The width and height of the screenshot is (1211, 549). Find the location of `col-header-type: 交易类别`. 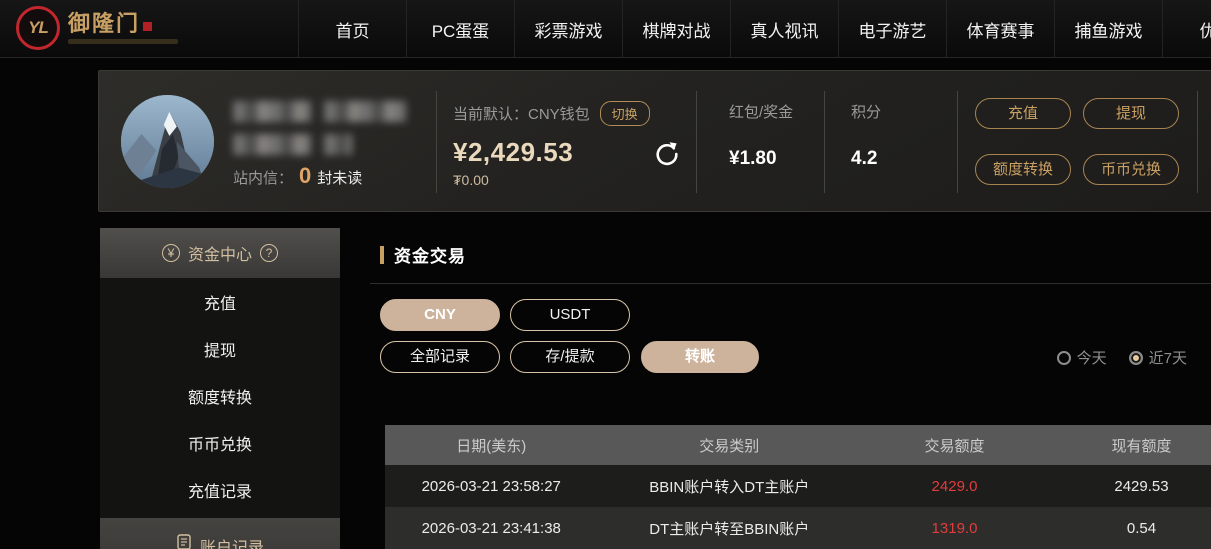

col-header-type: 交易类别 is located at coordinates (729, 446).